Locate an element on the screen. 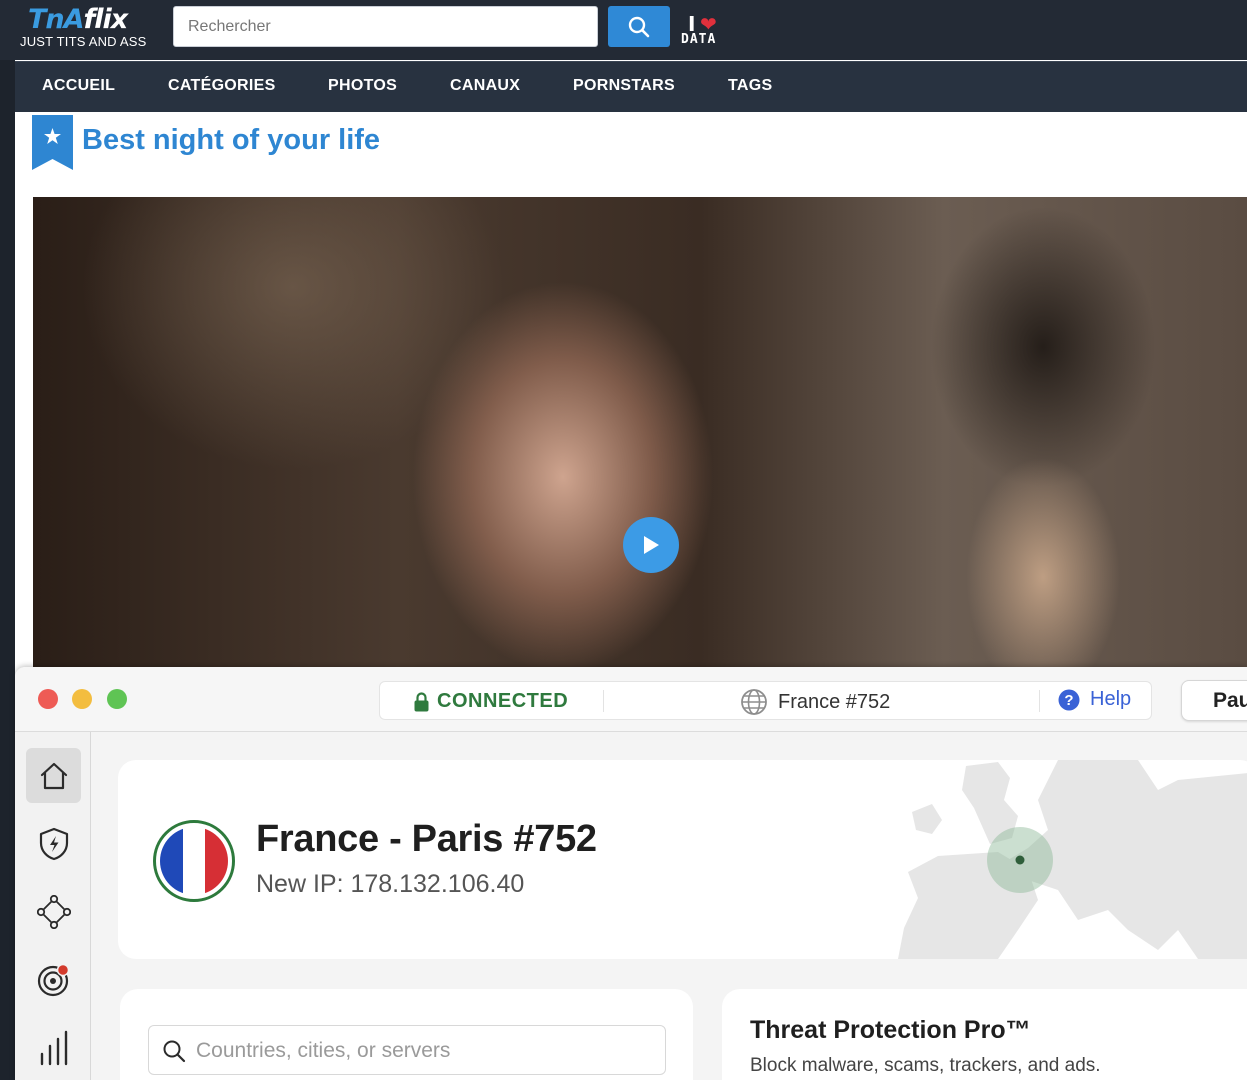 The image size is (1247, 1080). site-logo: TnAflix JUST TITS AND ASS is located at coordinates (90, 30).